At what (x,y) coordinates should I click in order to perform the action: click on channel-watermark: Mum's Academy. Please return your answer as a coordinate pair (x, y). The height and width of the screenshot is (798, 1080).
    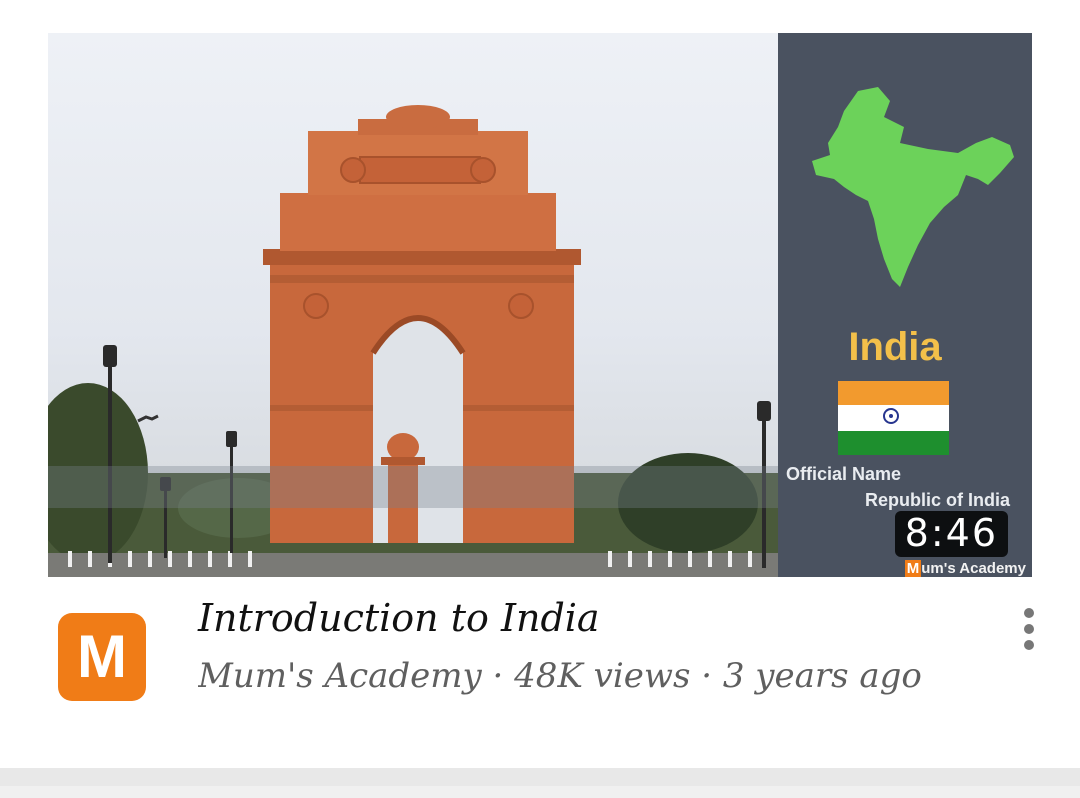
    Looking at the image, I should click on (965, 568).